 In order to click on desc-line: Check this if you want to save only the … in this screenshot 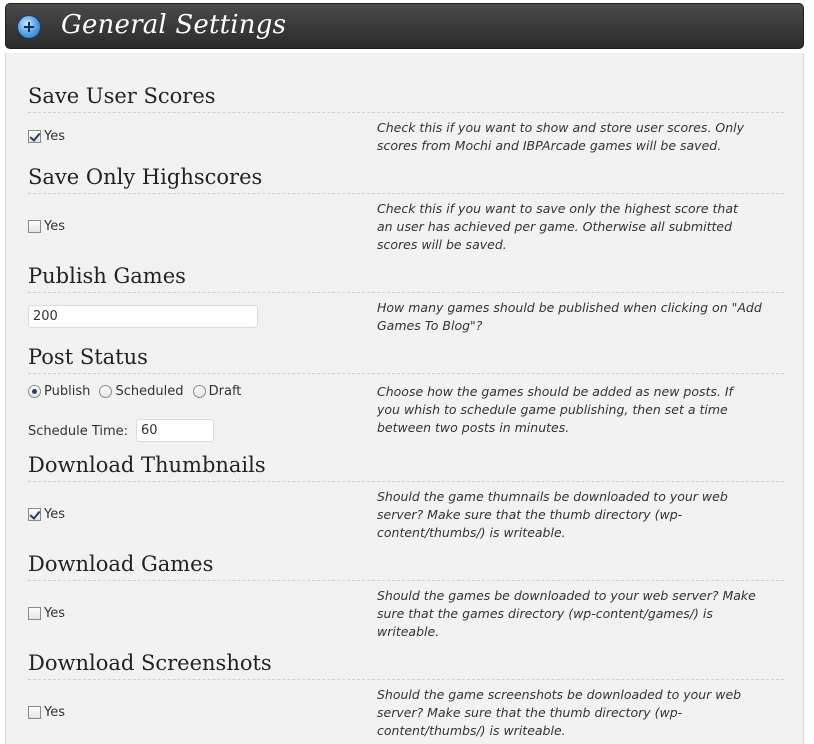, I will do `click(557, 208)`.